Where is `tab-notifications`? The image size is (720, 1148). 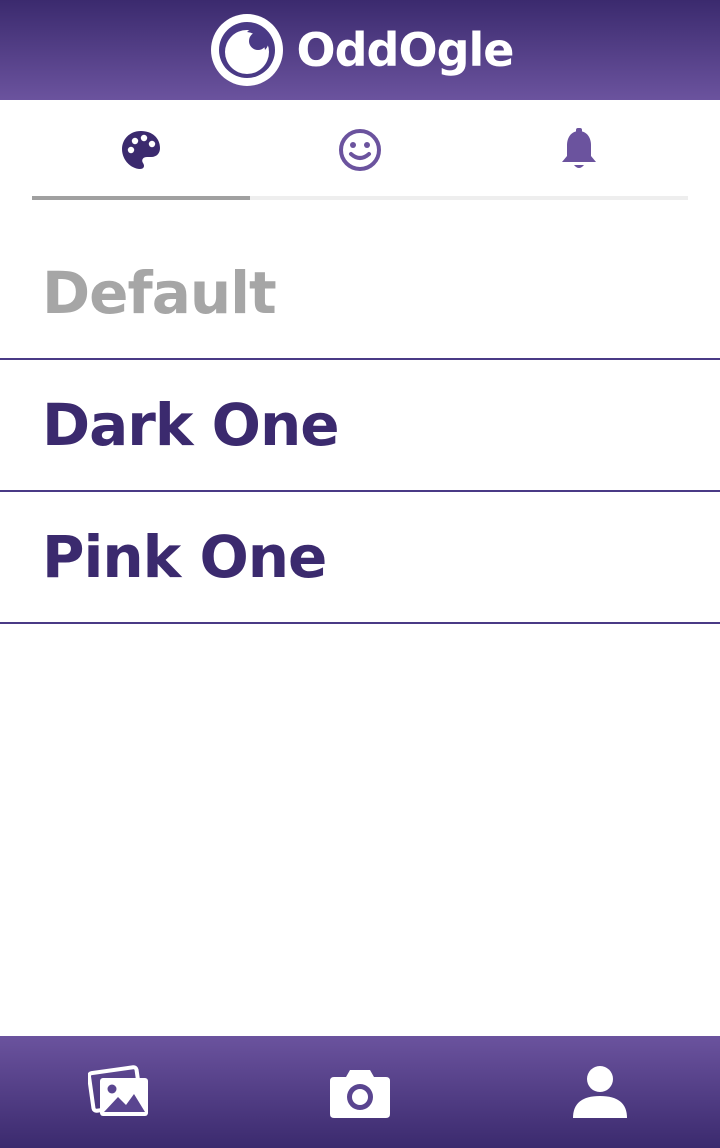 tab-notifications is located at coordinates (578, 150).